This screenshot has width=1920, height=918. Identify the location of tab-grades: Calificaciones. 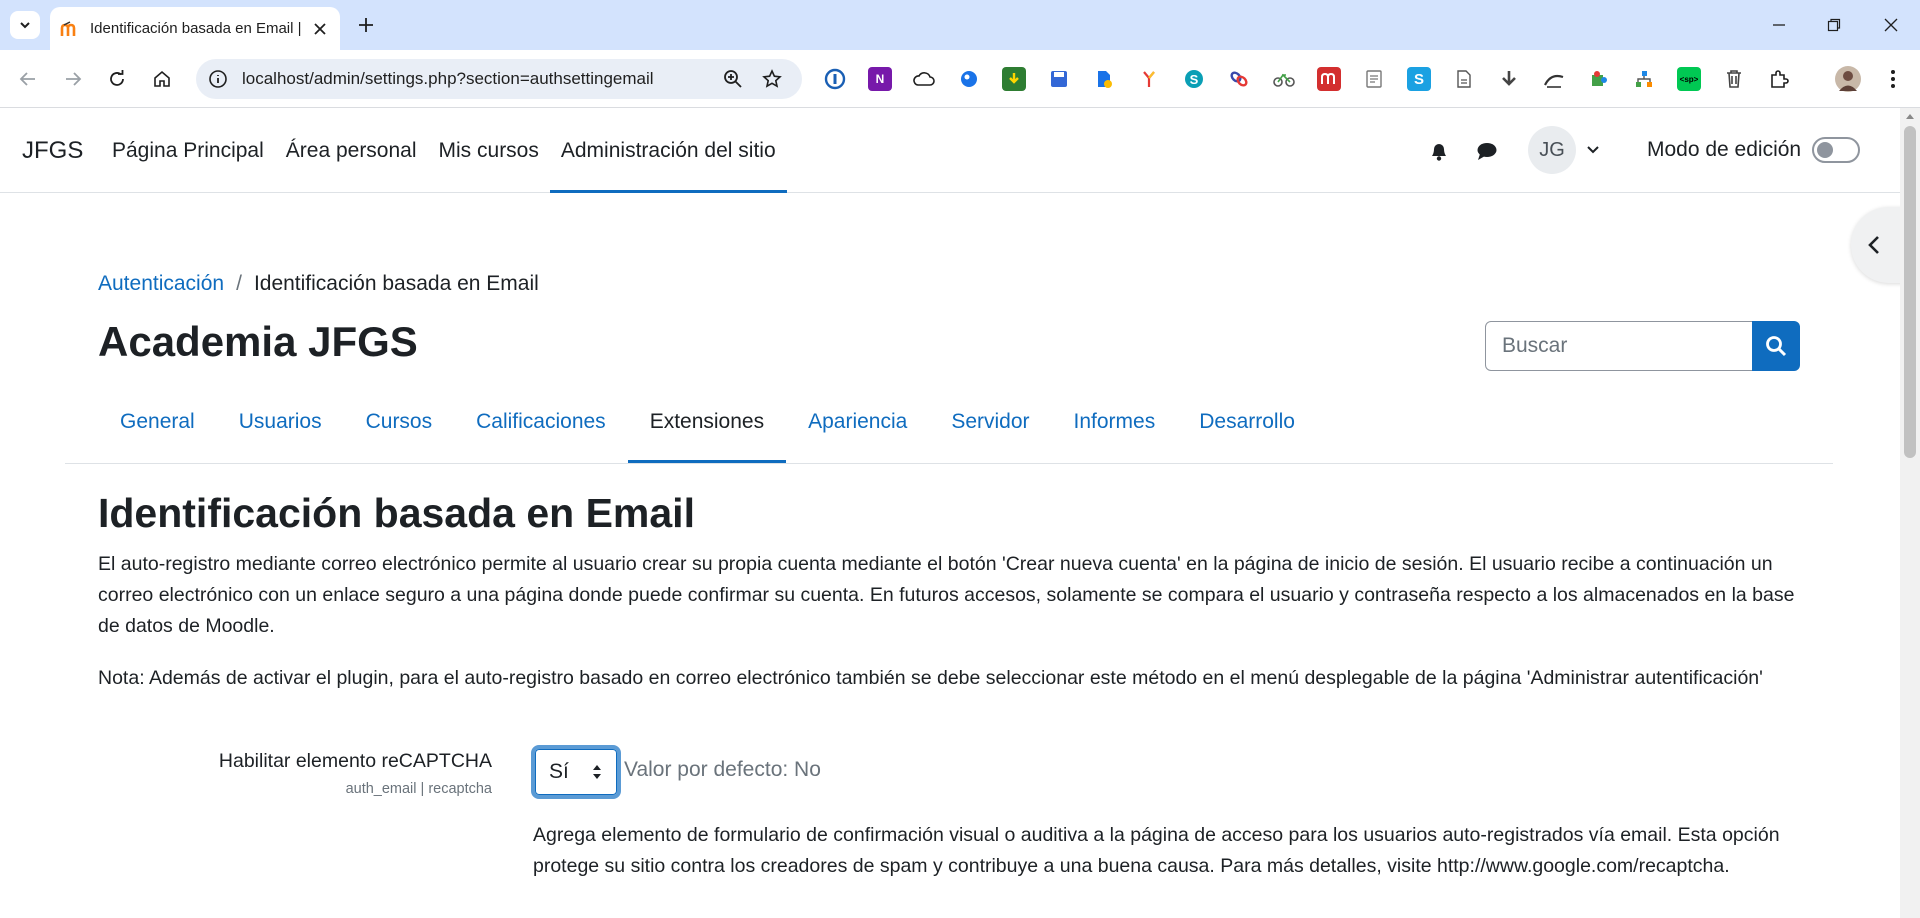
(541, 422).